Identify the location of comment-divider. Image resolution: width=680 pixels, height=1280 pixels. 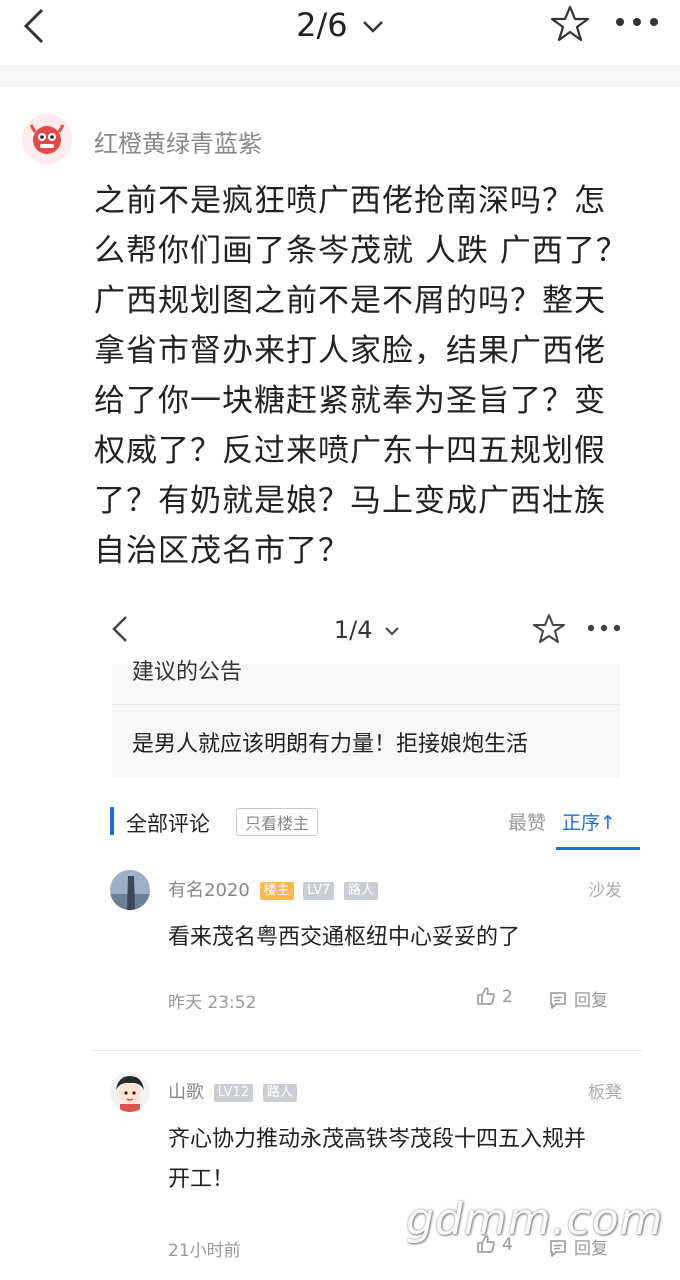
(367, 1050).